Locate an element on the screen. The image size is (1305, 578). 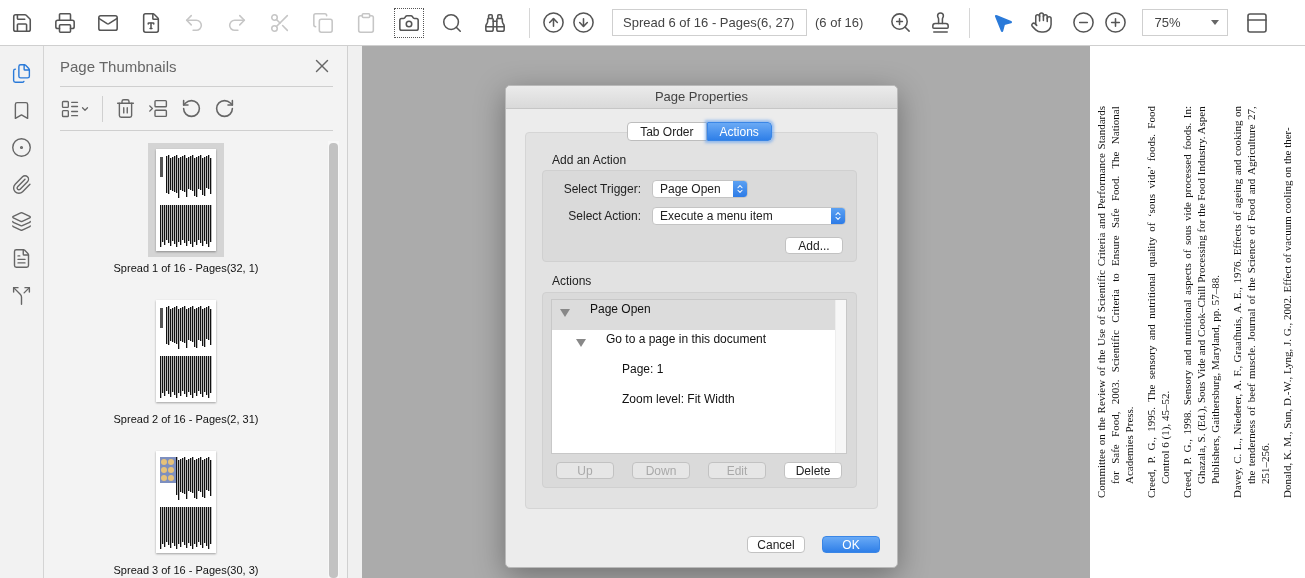
rotate-right-button is located at coordinates (224, 108).